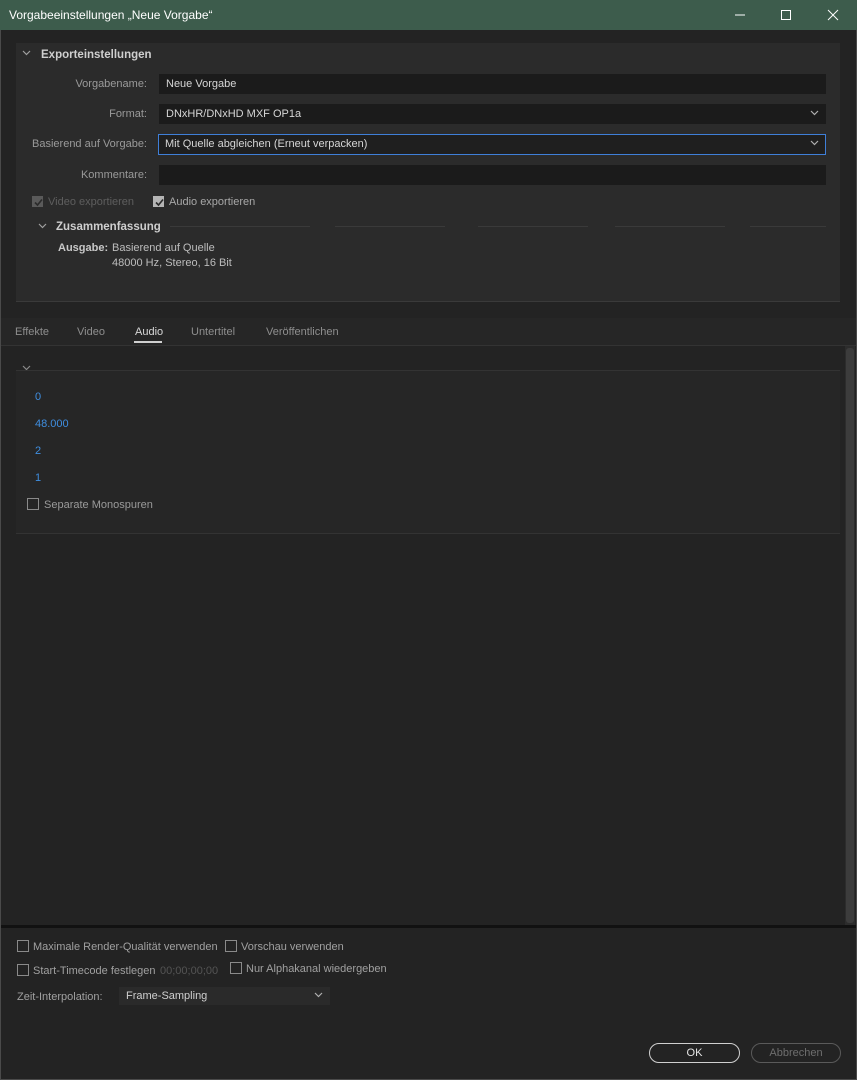 The width and height of the screenshot is (857, 1080). What do you see at coordinates (236, 968) in the screenshot?
I see `alpha-only-checkbox` at bounding box center [236, 968].